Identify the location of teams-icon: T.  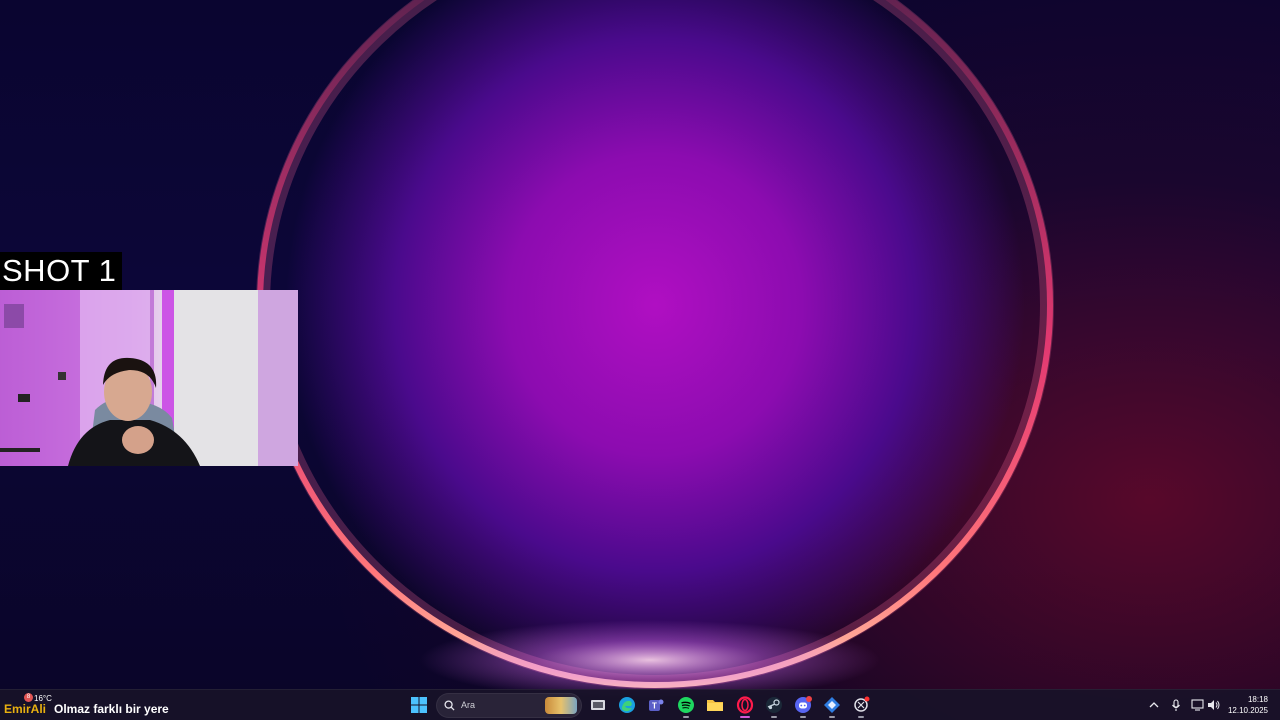
(656, 705).